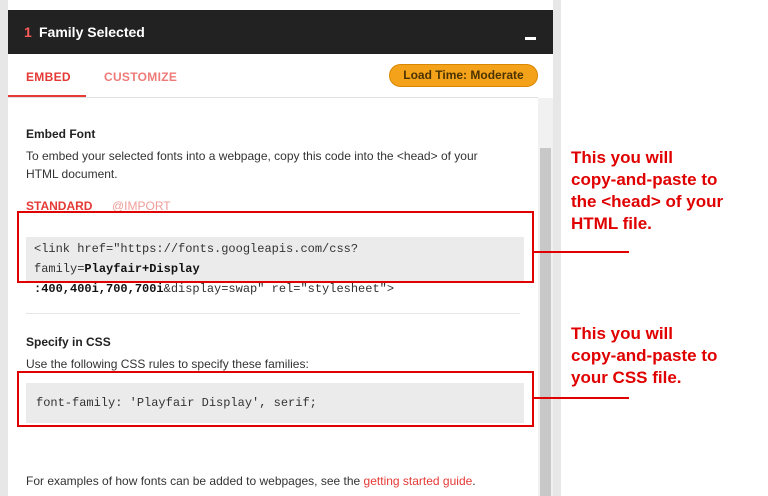 This screenshot has width=768, height=496. Describe the element at coordinates (280, 32) in the screenshot. I see `panel-header: 1 Family Selected` at that location.